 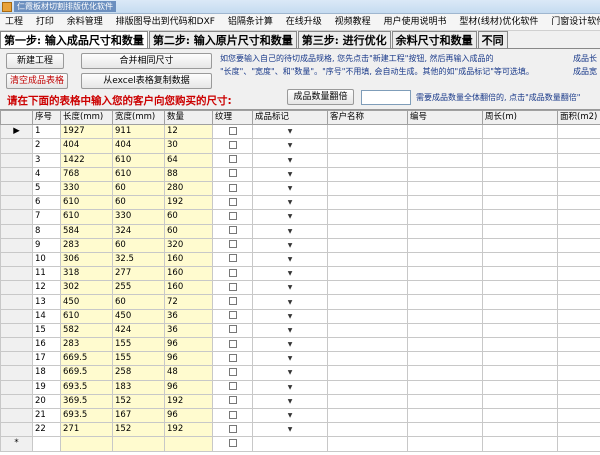 I want to click on cell-product-mark, so click(x=290, y=444).